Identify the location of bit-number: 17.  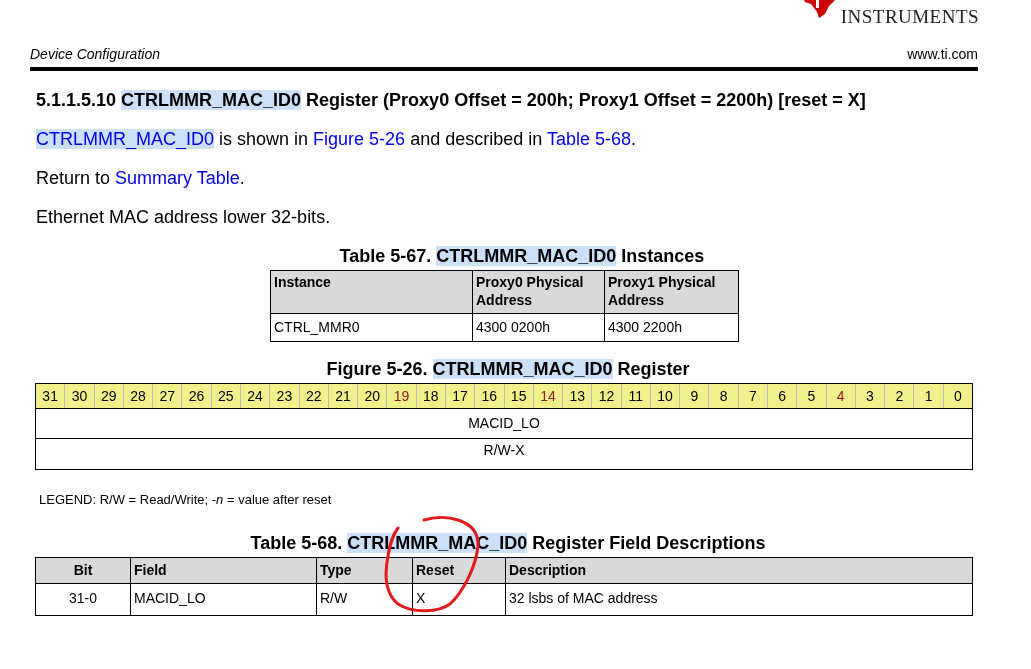
(459, 396).